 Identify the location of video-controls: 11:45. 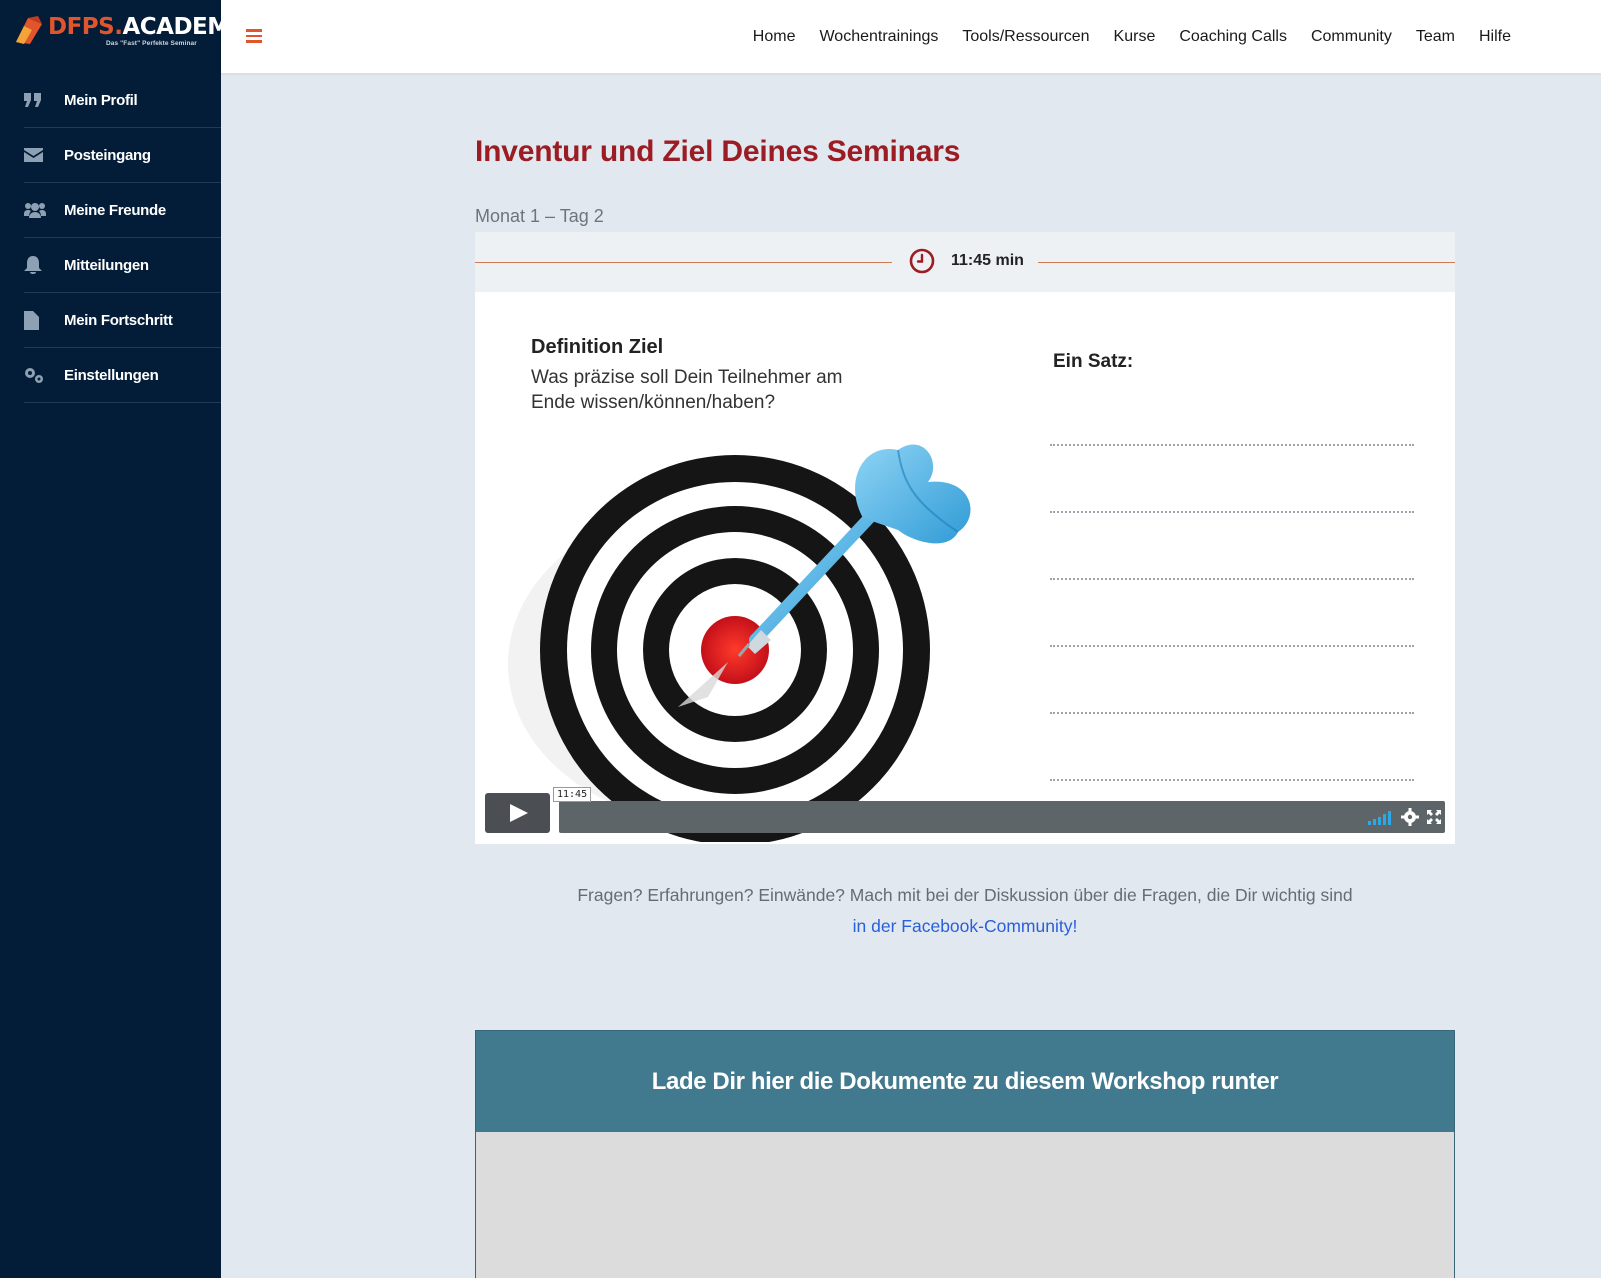
(965, 811).